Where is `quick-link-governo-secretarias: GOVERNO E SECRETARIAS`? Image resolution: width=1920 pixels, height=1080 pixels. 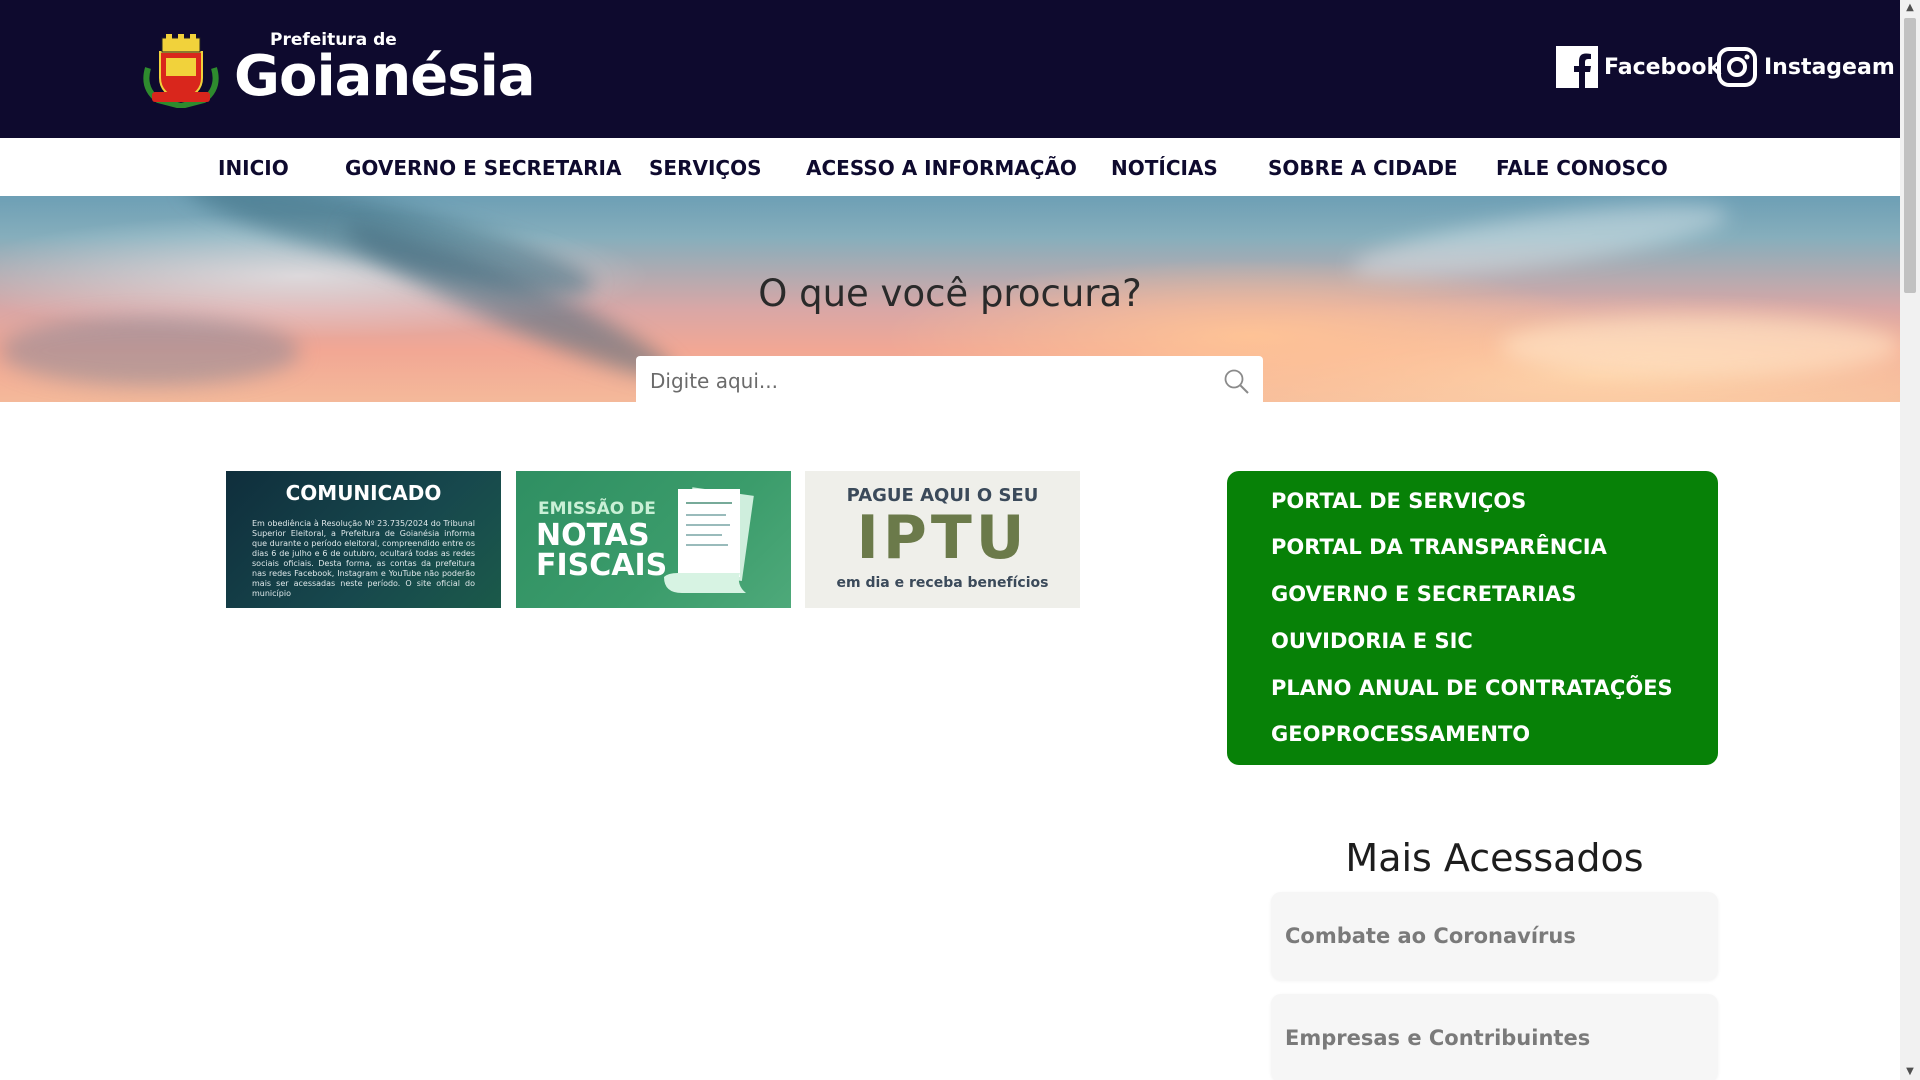
quick-link-governo-secretarias: GOVERNO E SECRETARIAS is located at coordinates (1423, 594).